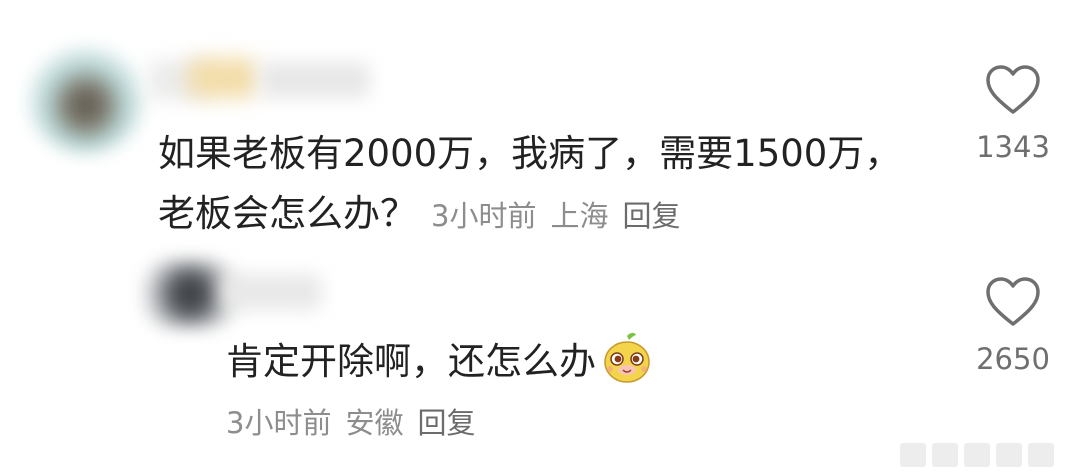 This screenshot has height=475, width=1080. Describe the element at coordinates (985, 454) in the screenshot. I see `watermark` at that location.